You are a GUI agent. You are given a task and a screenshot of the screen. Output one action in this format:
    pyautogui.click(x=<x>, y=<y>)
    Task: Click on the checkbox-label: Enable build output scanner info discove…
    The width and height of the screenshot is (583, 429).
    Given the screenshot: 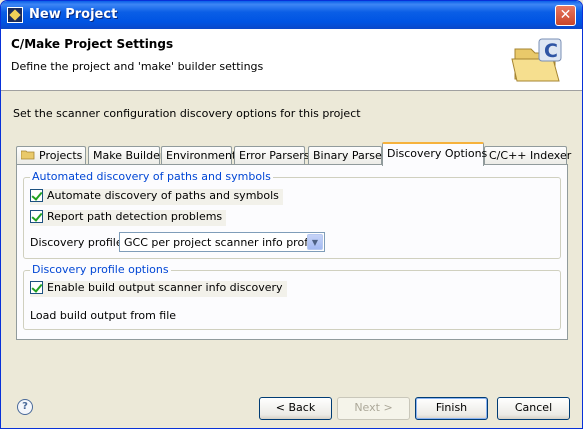 What is the action you would take?
    pyautogui.click(x=165, y=287)
    